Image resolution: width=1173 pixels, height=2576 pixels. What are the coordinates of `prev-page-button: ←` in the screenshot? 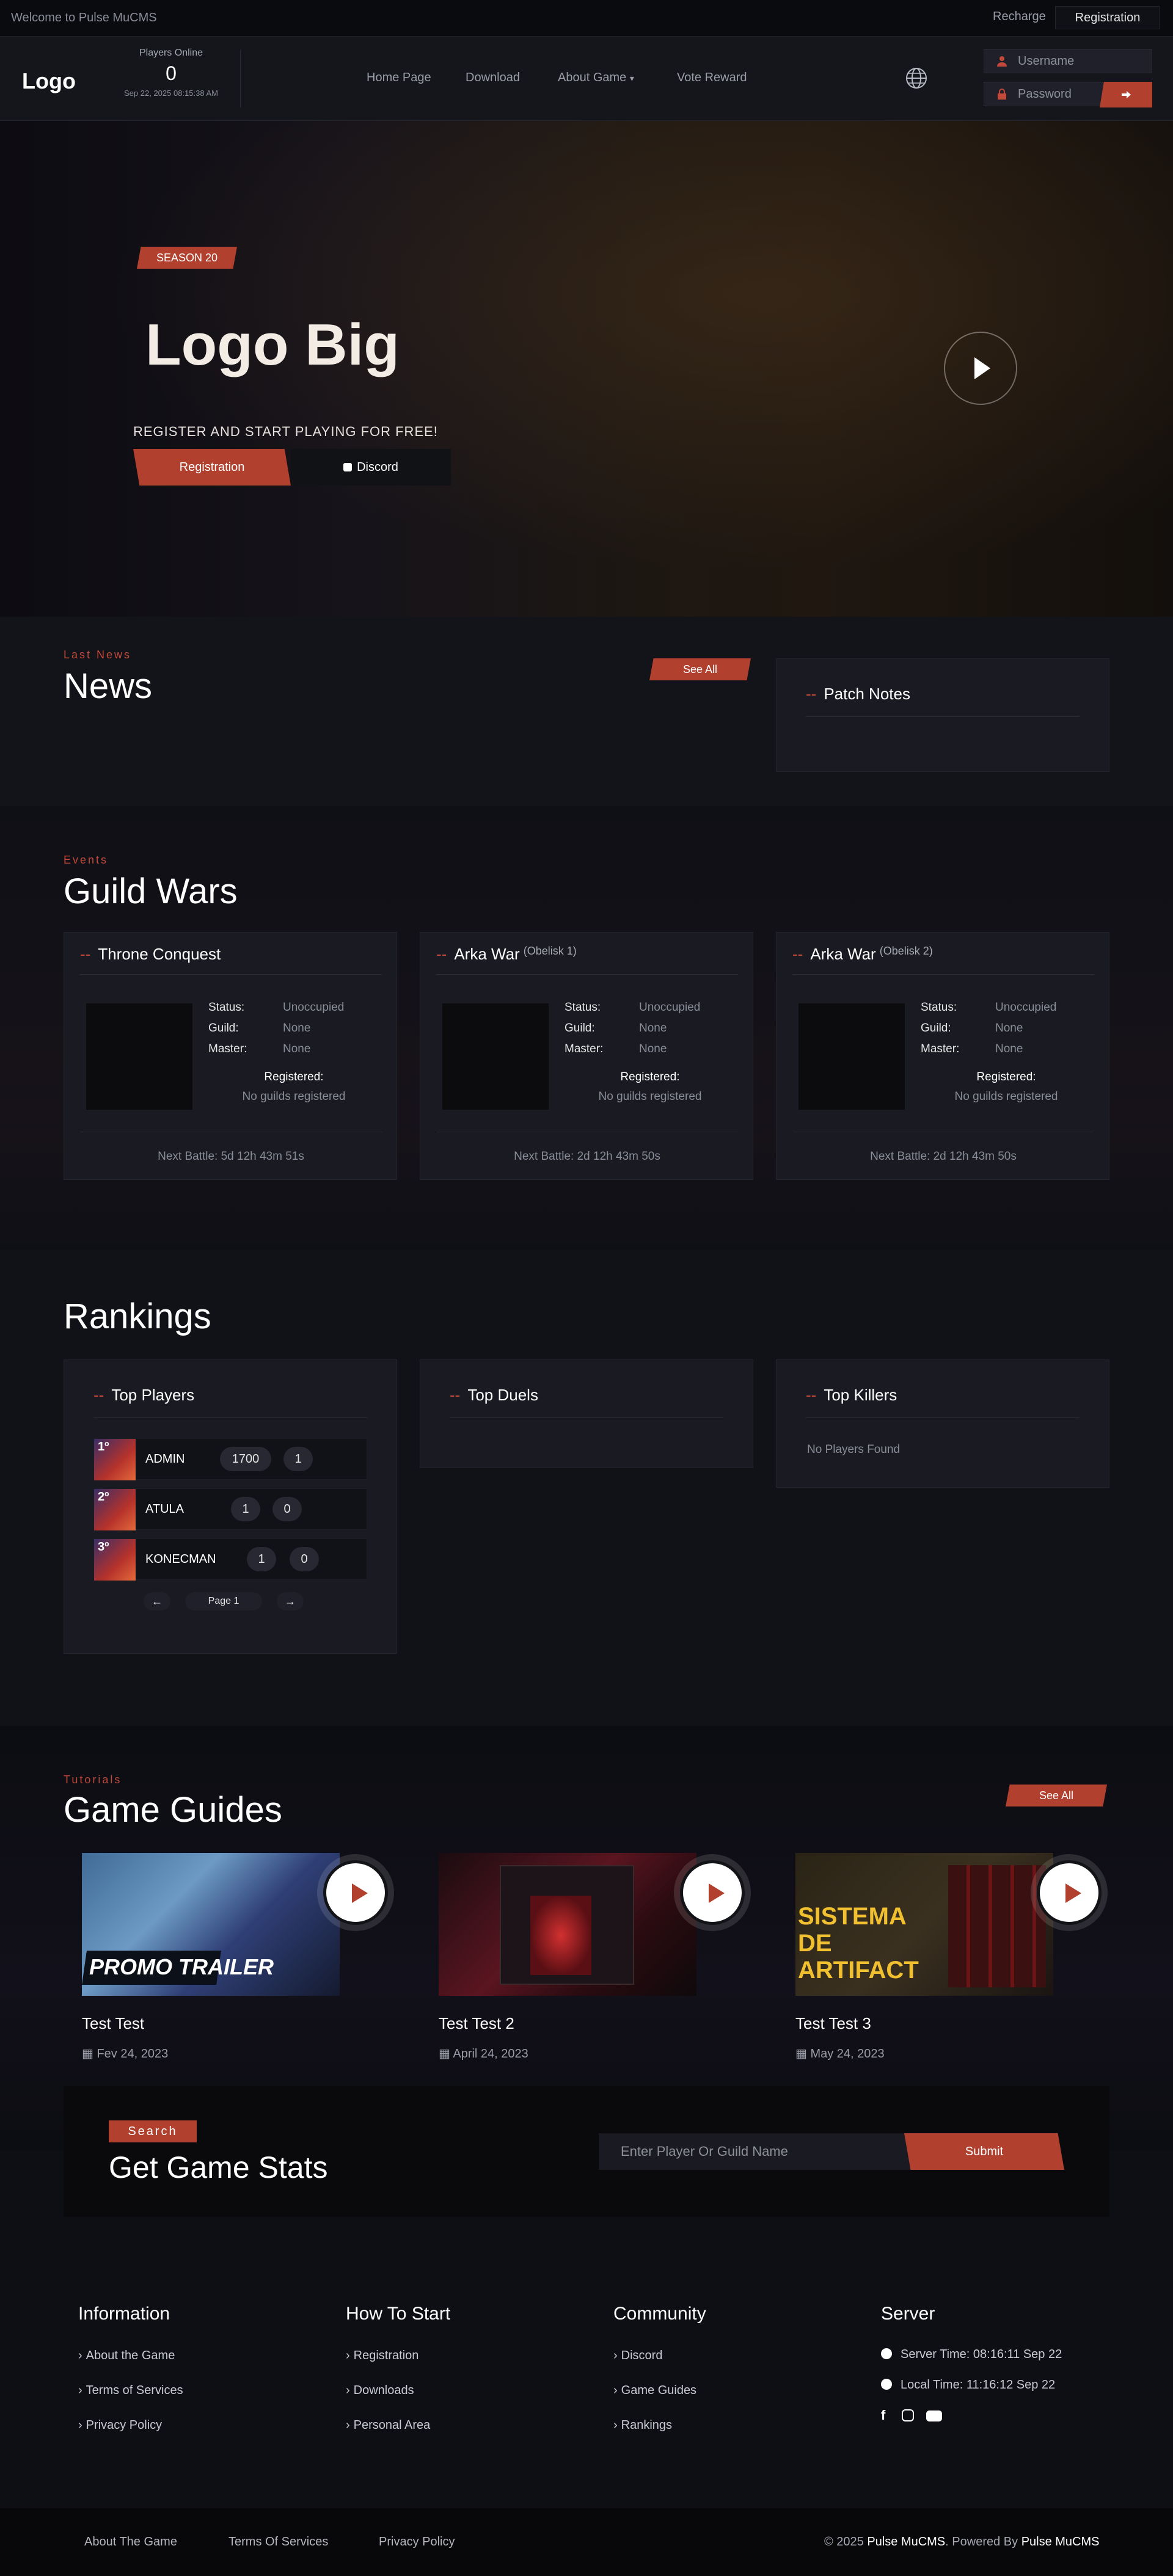 It's located at (157, 1601).